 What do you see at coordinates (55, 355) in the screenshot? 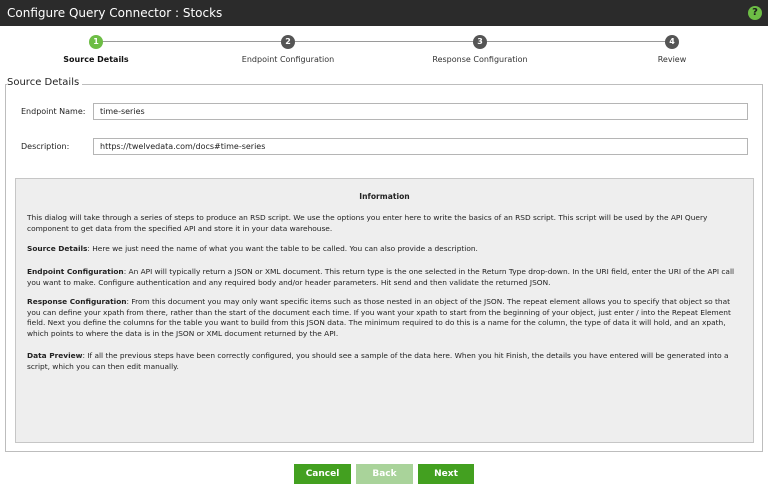
I see `info-section-heading: Data Preview` at bounding box center [55, 355].